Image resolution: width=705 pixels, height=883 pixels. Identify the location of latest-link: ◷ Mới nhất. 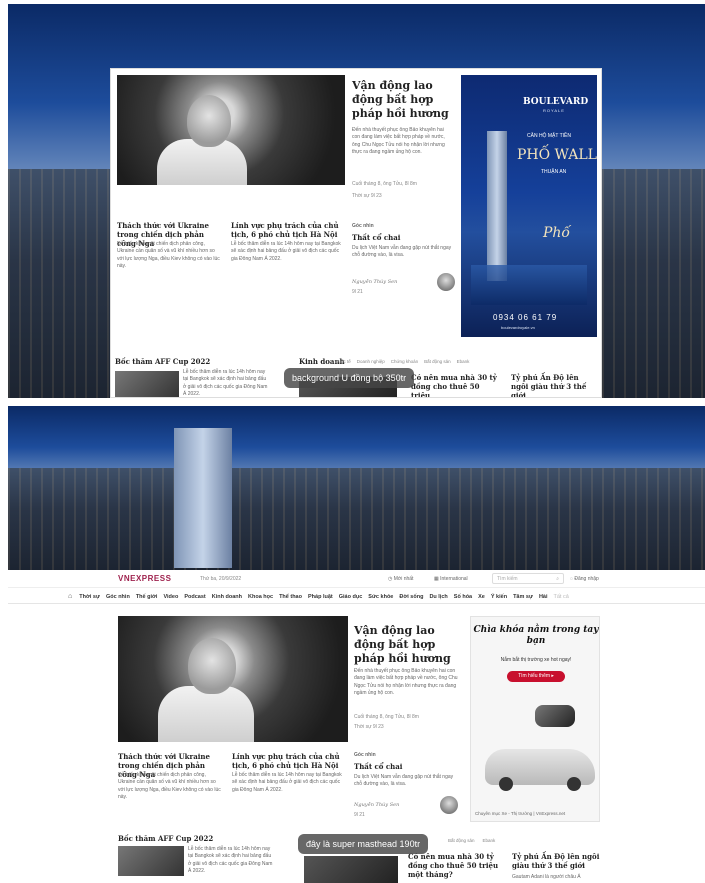
(400, 579).